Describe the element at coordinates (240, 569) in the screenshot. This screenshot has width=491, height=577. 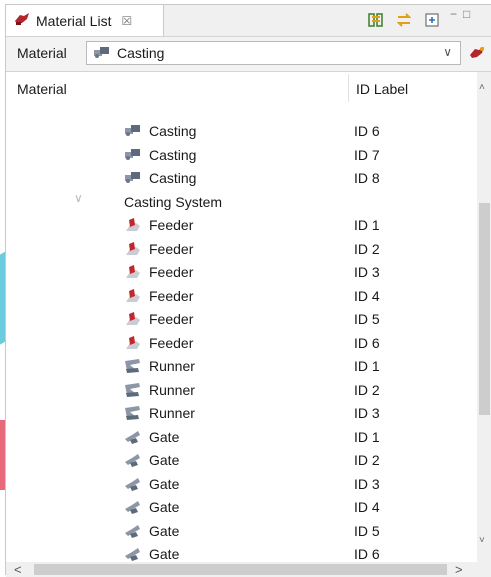
I see `horizontal-scroll-thumb` at that location.